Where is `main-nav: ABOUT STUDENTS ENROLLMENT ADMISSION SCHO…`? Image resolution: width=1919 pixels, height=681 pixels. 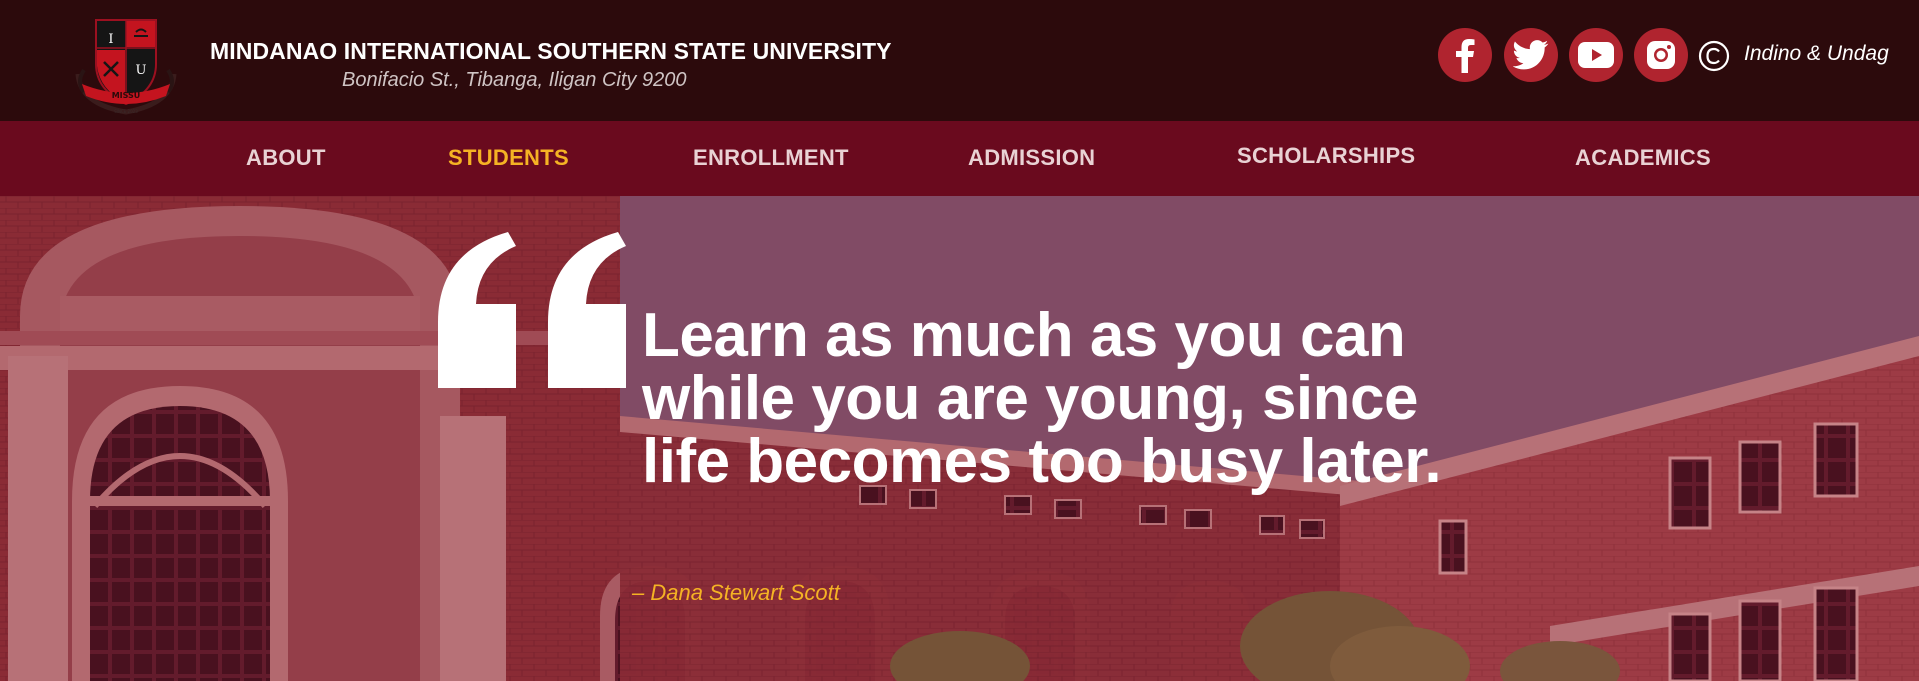
main-nav: ABOUT STUDENTS ENROLLMENT ADMISSION SCHO… is located at coordinates (959, 158).